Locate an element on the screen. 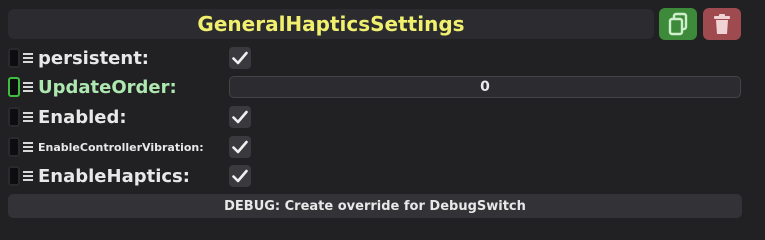  update-order-input: 0 is located at coordinates (485, 87).